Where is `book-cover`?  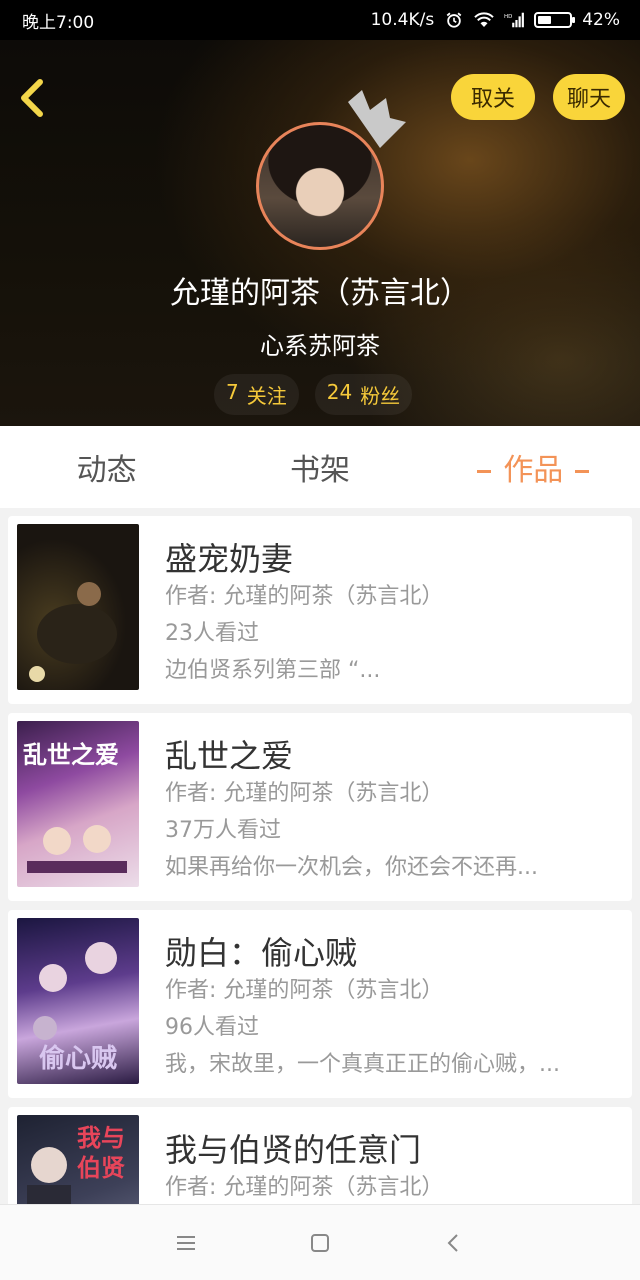
book-cover is located at coordinates (78, 607).